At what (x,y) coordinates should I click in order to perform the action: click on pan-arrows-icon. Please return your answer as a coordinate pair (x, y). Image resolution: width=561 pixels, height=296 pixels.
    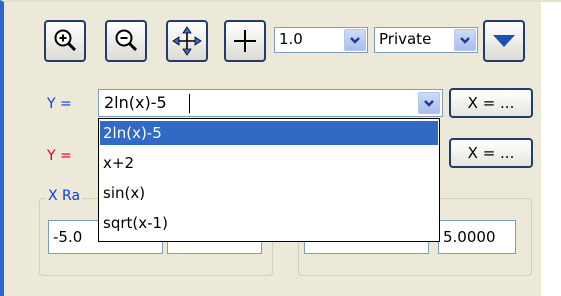
    Looking at the image, I should click on (187, 41).